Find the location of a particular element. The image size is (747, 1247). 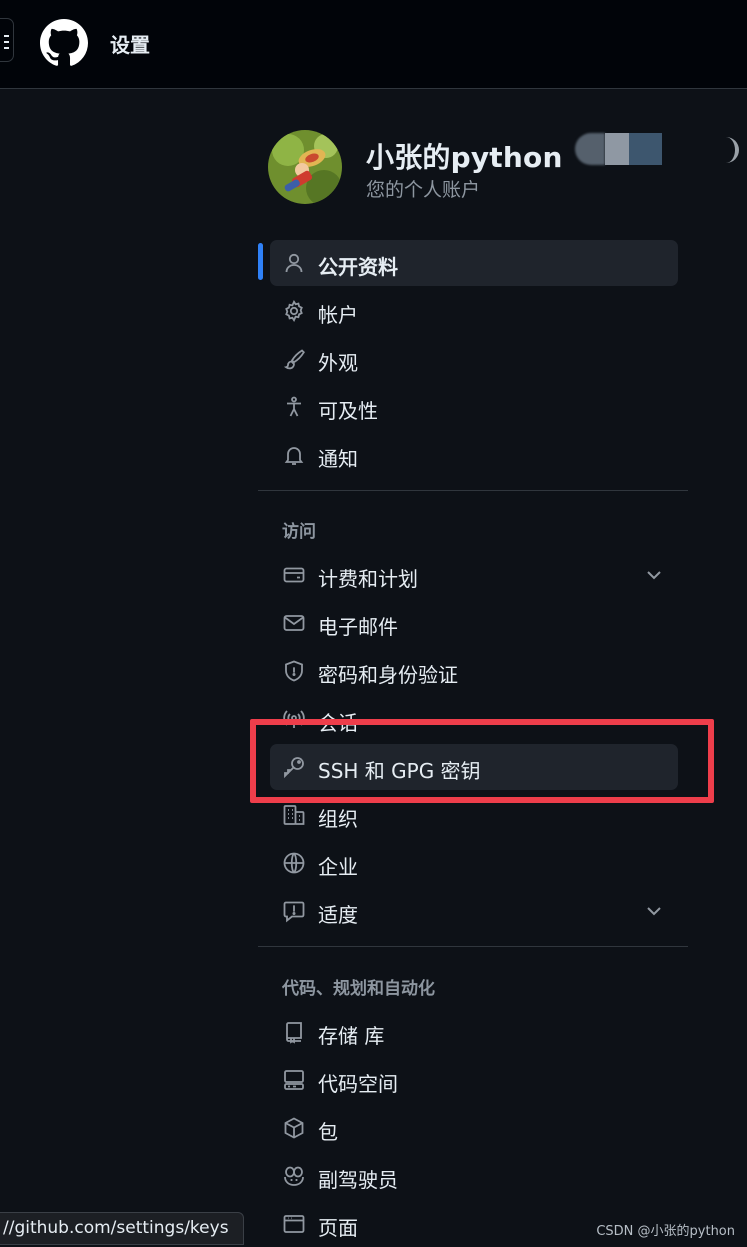

accessibility-icon is located at coordinates (294, 407).